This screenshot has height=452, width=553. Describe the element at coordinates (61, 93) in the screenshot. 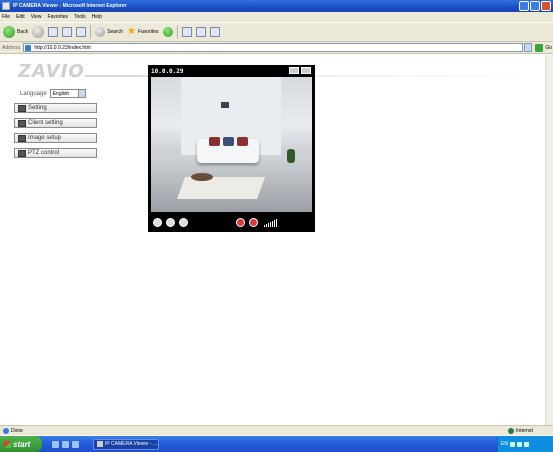

I see `language-value: English` at that location.